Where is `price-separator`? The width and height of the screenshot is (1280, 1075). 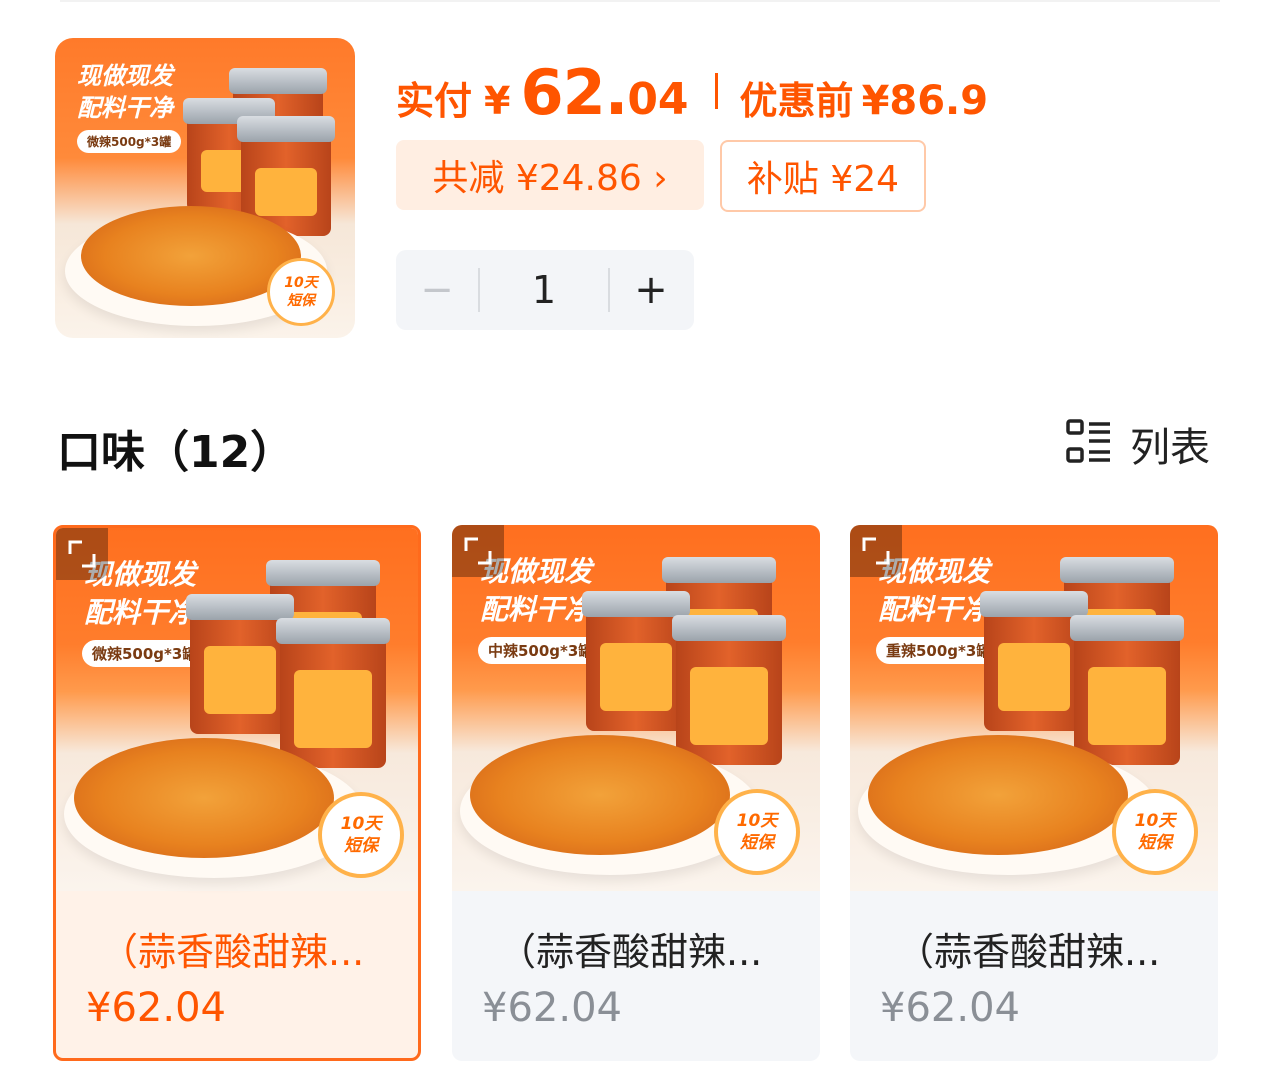 price-separator is located at coordinates (716, 91).